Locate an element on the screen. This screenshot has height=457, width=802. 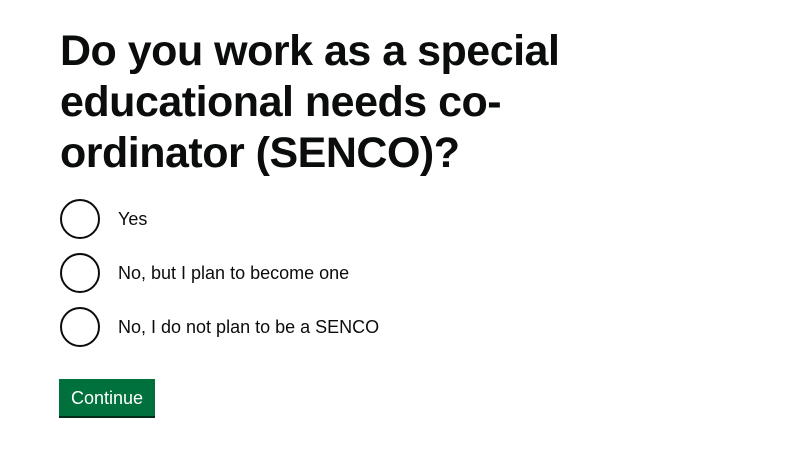
radio-button-not-plan is located at coordinates (80, 327).